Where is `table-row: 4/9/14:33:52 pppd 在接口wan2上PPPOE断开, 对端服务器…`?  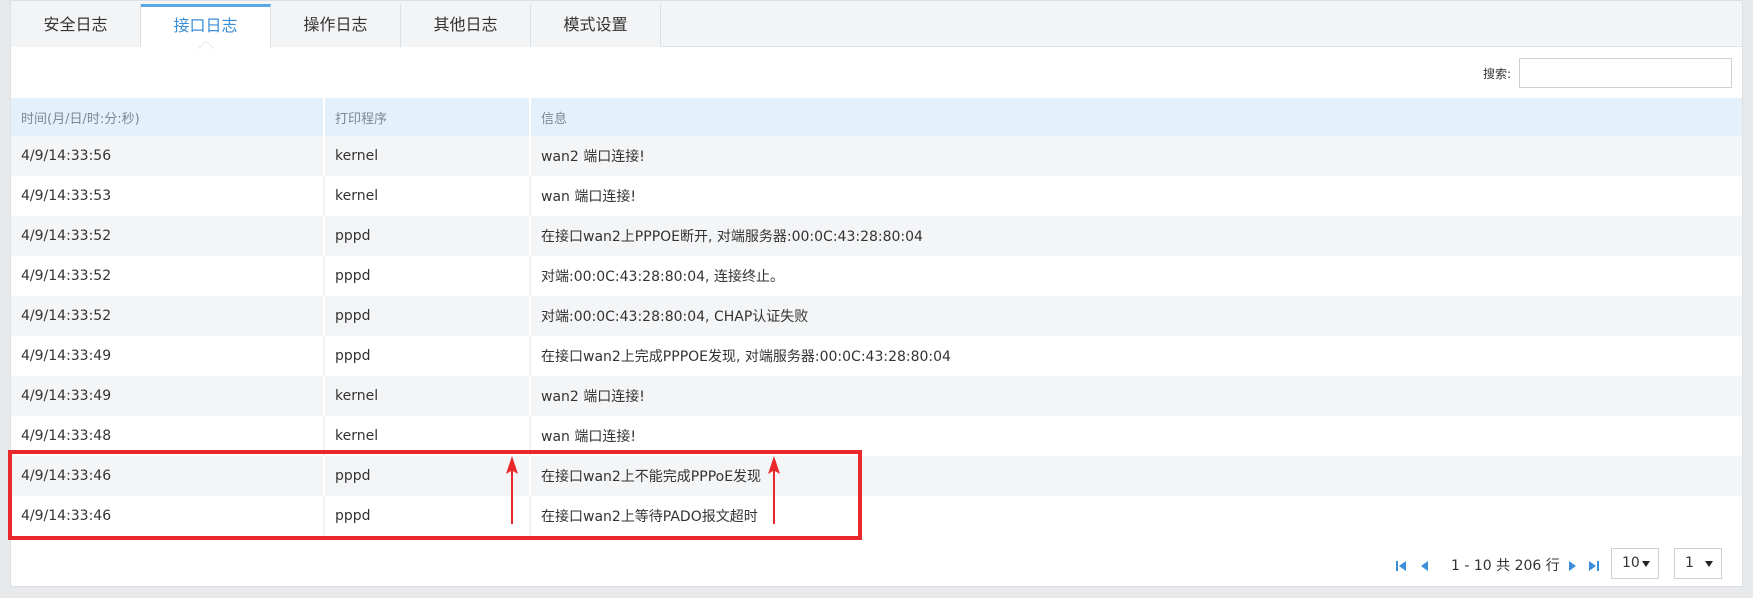 table-row: 4/9/14:33:52 pppd 在接口wan2上PPPOE断开, 对端服务器… is located at coordinates (876, 236).